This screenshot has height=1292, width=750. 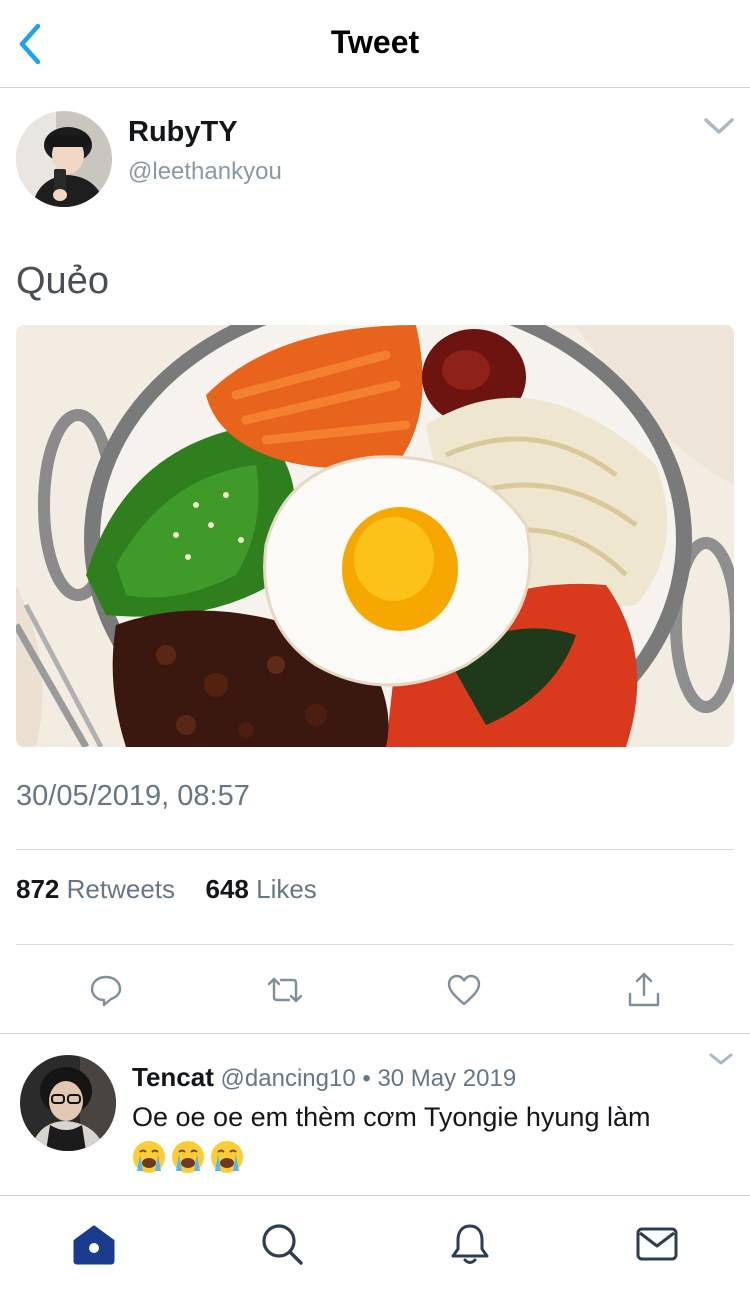 What do you see at coordinates (64, 159) in the screenshot?
I see `author-avatar` at bounding box center [64, 159].